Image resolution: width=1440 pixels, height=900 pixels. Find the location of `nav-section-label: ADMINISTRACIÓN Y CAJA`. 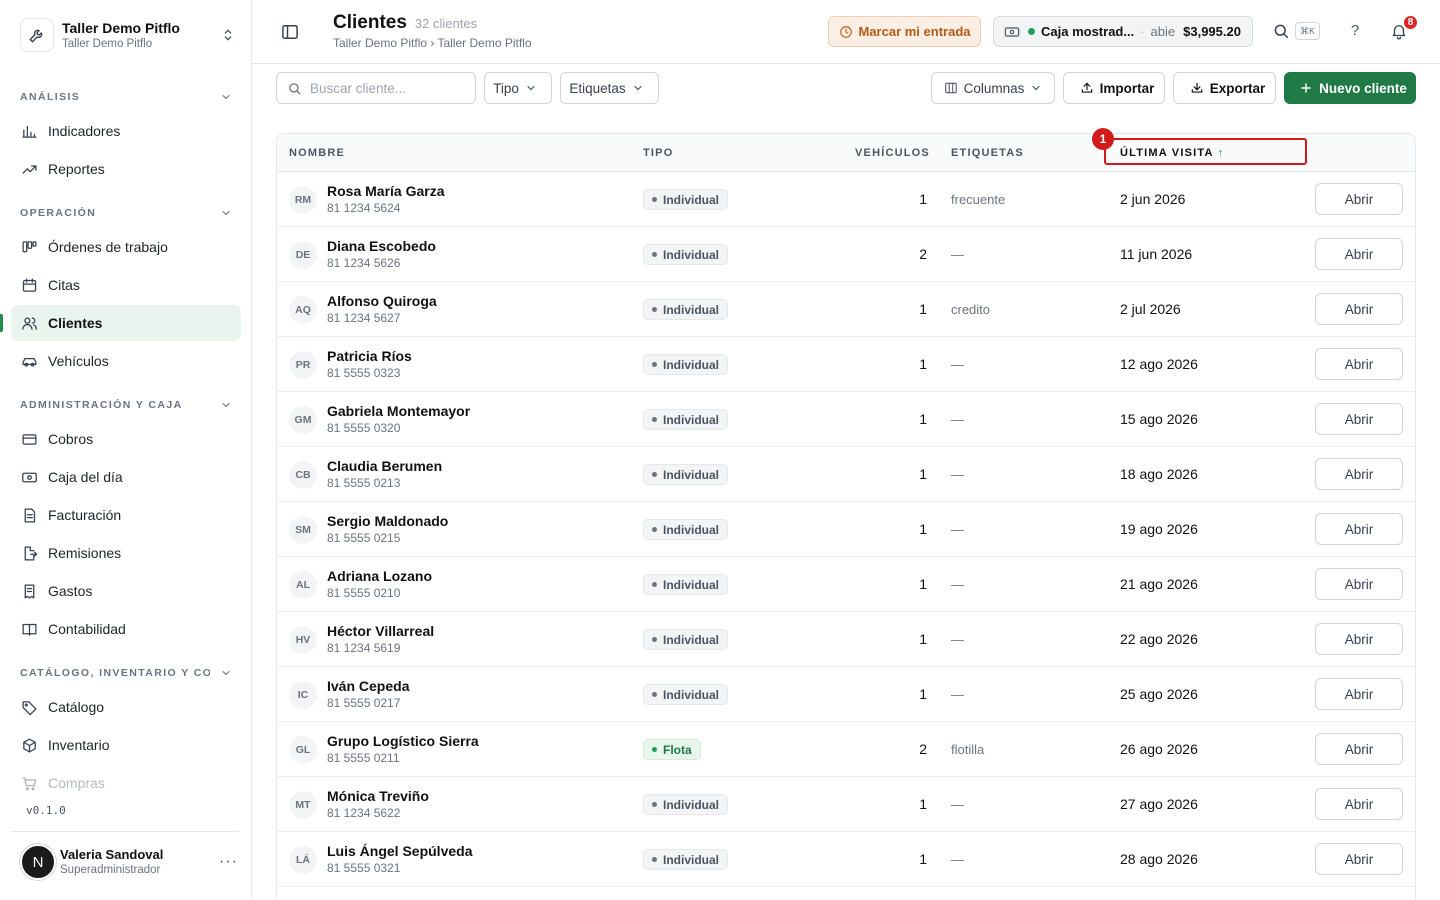

nav-section-label: ADMINISTRACIÓN Y CAJA is located at coordinates (101, 405).